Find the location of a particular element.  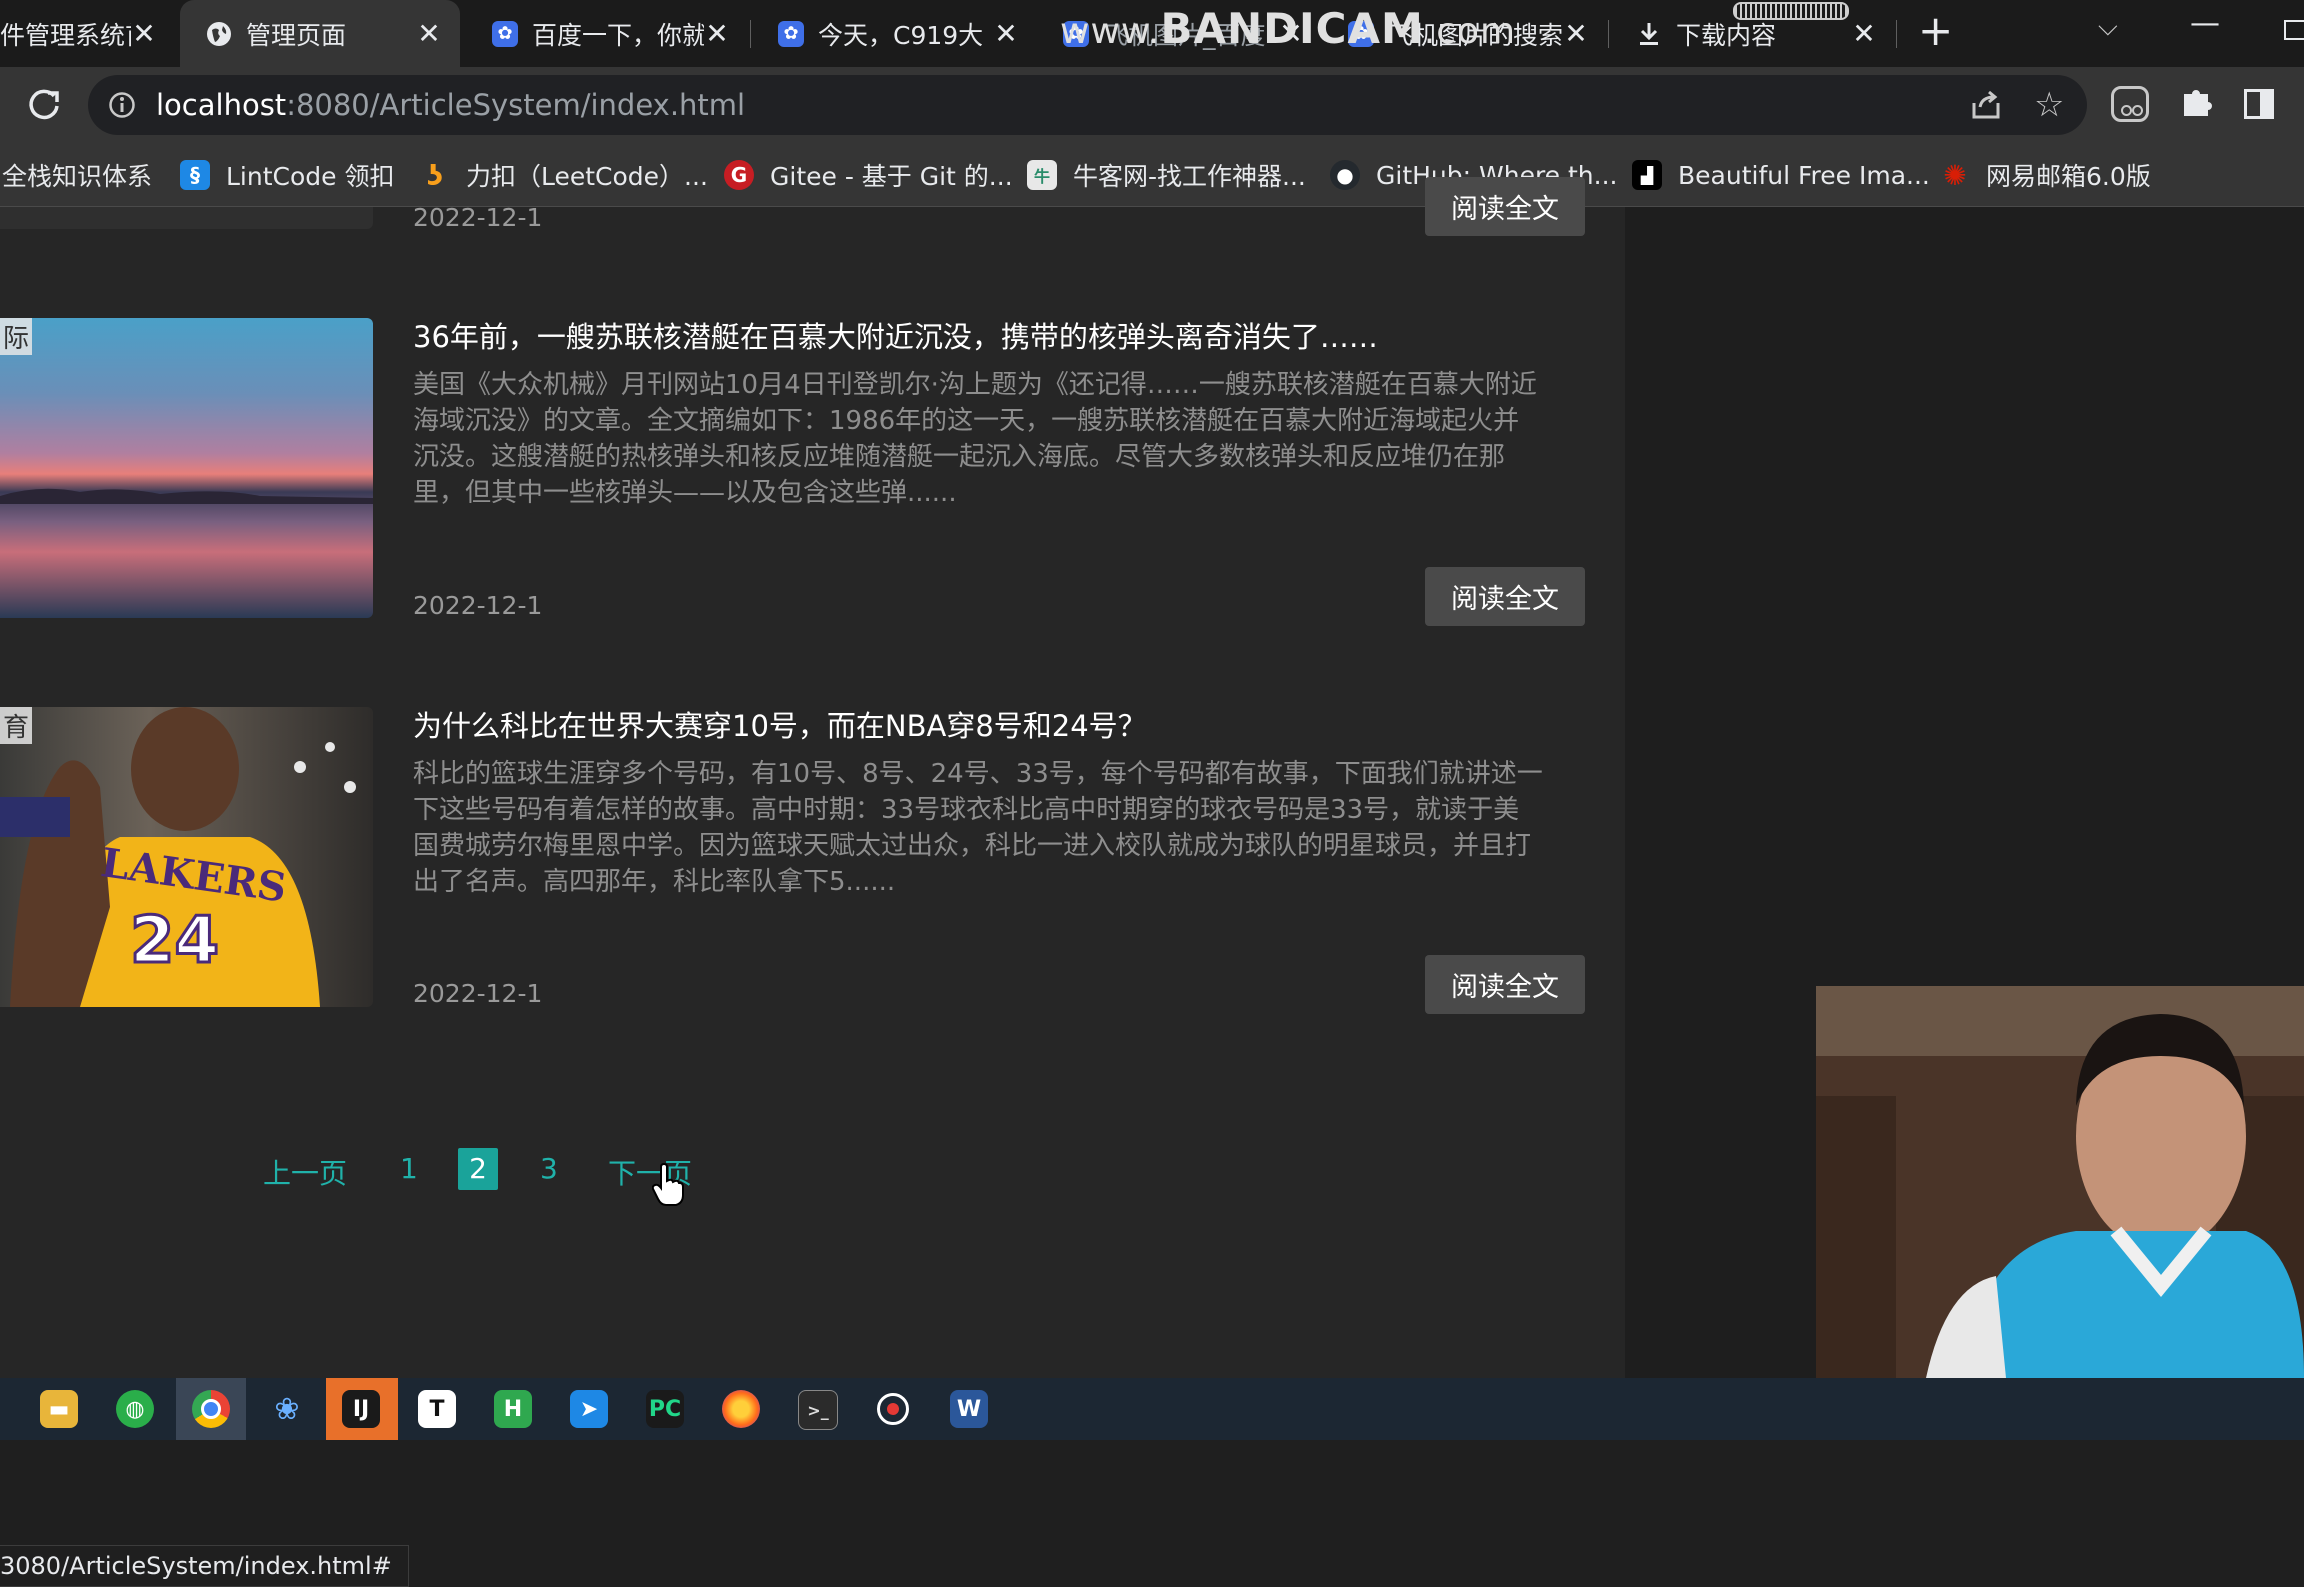

page-link-current: 2 is located at coordinates (478, 1169).